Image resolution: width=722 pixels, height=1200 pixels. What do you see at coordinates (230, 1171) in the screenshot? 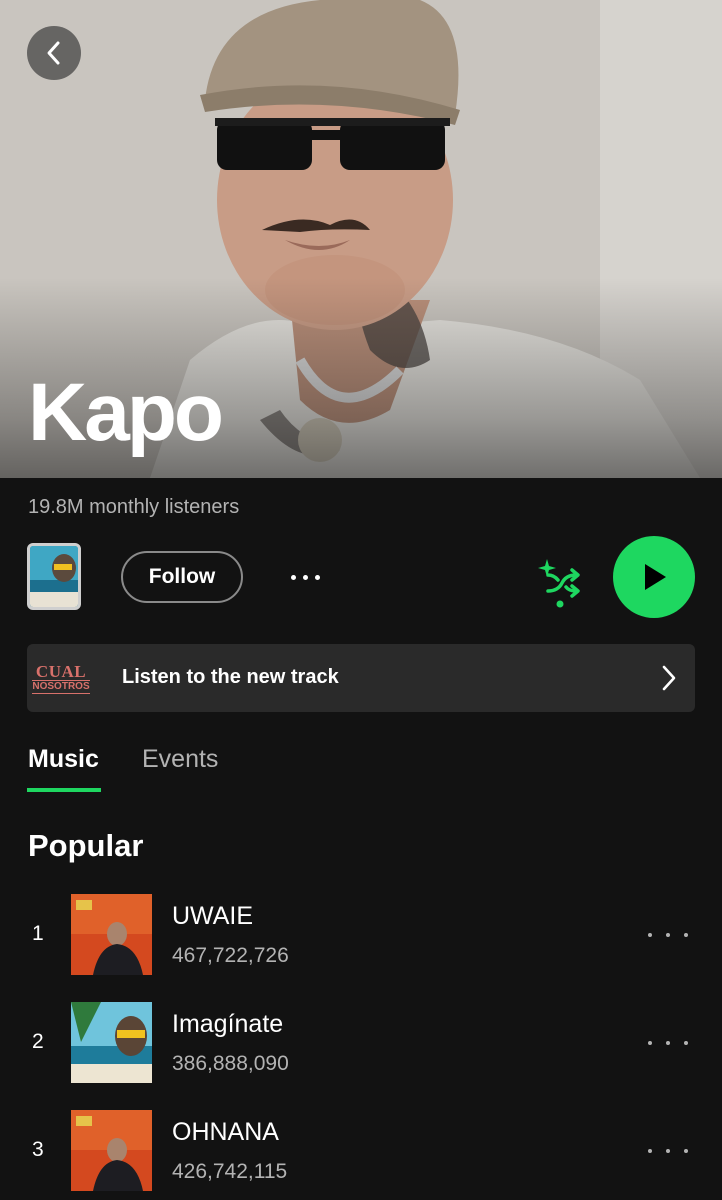
I see `track-play-count: 426,742,115` at bounding box center [230, 1171].